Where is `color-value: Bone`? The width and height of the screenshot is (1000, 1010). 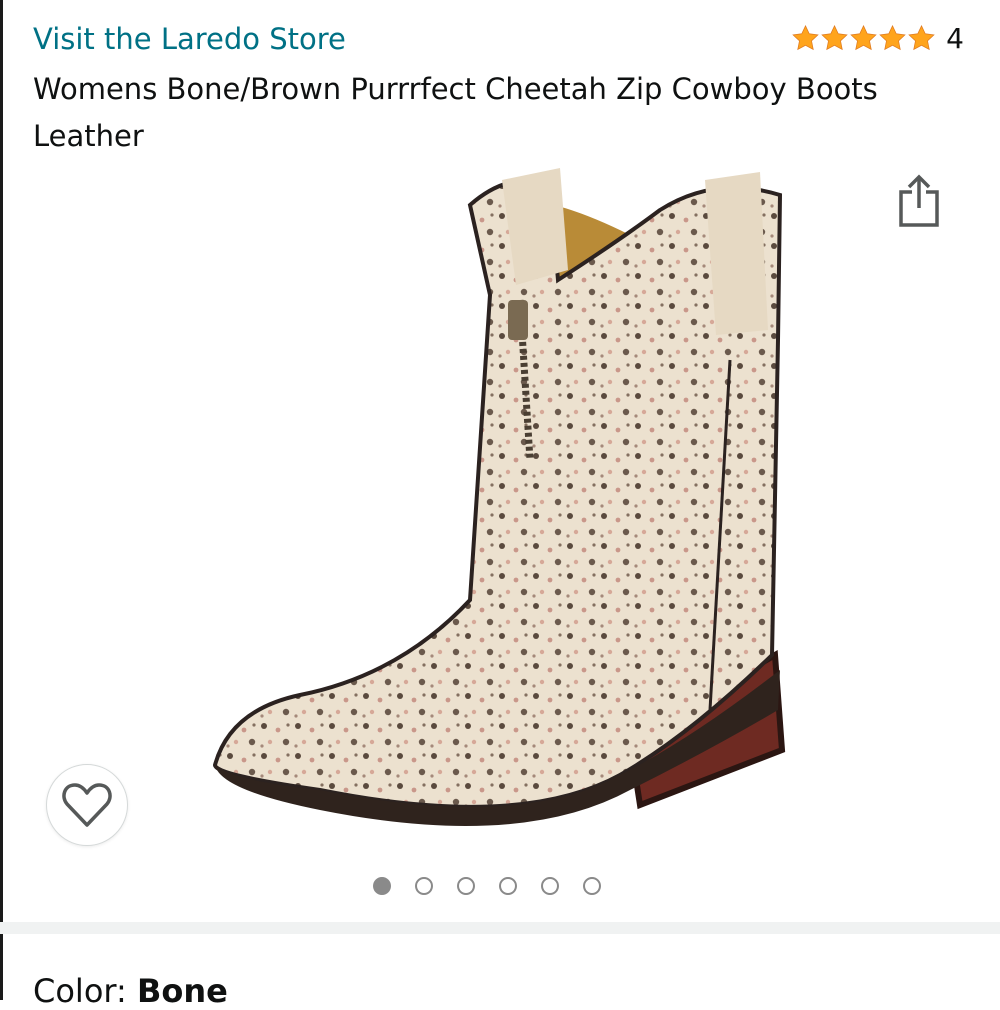
color-value: Bone is located at coordinates (182, 991).